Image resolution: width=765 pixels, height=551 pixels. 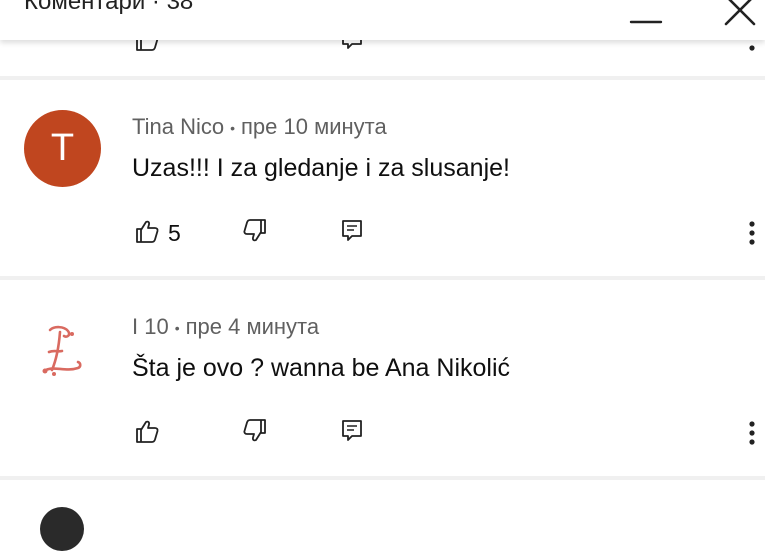 I want to click on comment-meta: Tina Nico • пре 10 минута, so click(x=259, y=127).